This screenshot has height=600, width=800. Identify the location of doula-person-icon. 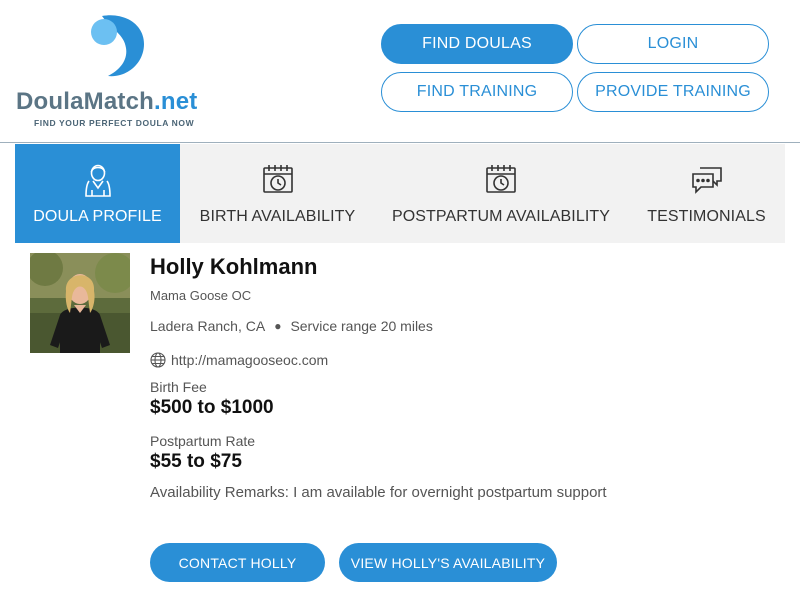
(98, 180).